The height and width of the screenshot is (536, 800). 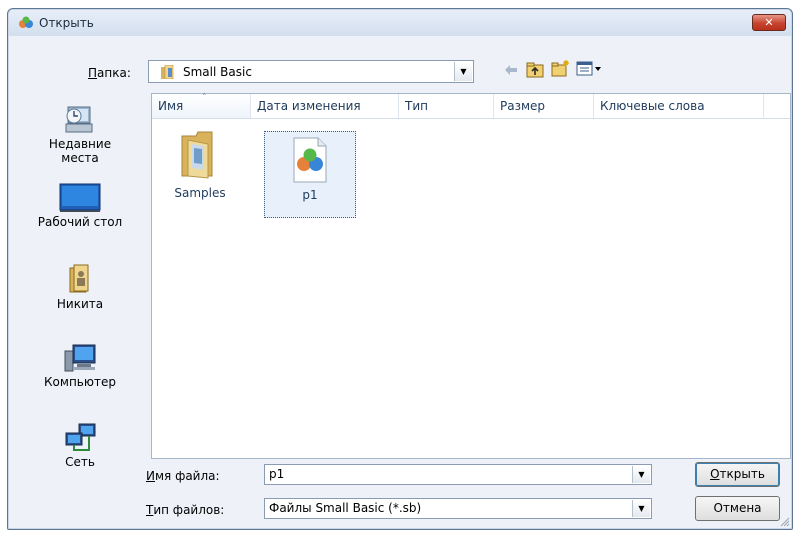 What do you see at coordinates (345, 508) in the screenshot?
I see `filetype-value: Файлы Small Basic (*.sb)` at bounding box center [345, 508].